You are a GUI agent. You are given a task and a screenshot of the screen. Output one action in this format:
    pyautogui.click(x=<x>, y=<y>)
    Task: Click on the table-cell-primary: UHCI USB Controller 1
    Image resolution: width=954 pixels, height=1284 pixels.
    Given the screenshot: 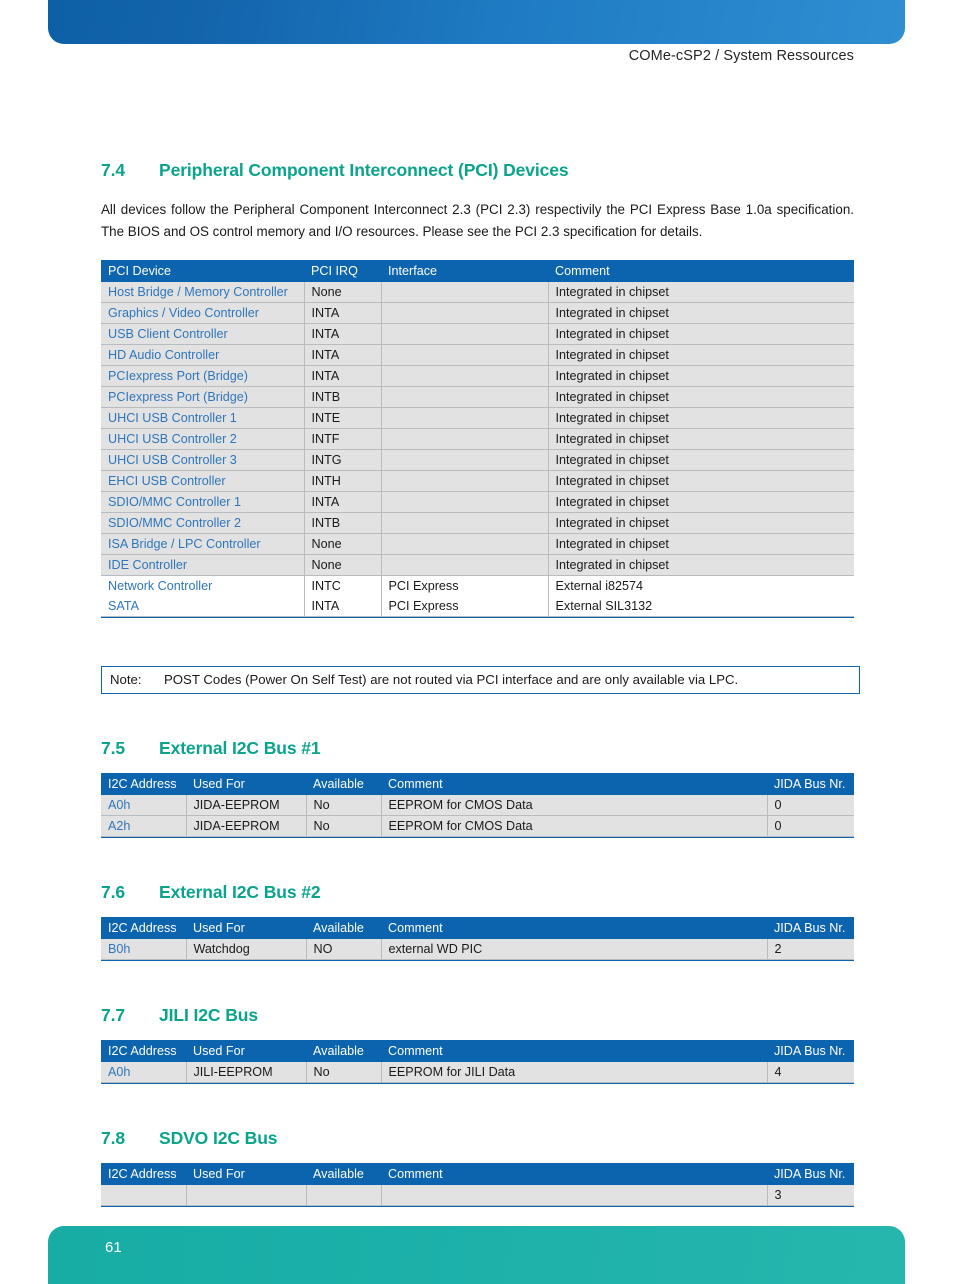 What is the action you would take?
    pyautogui.click(x=203, y=418)
    